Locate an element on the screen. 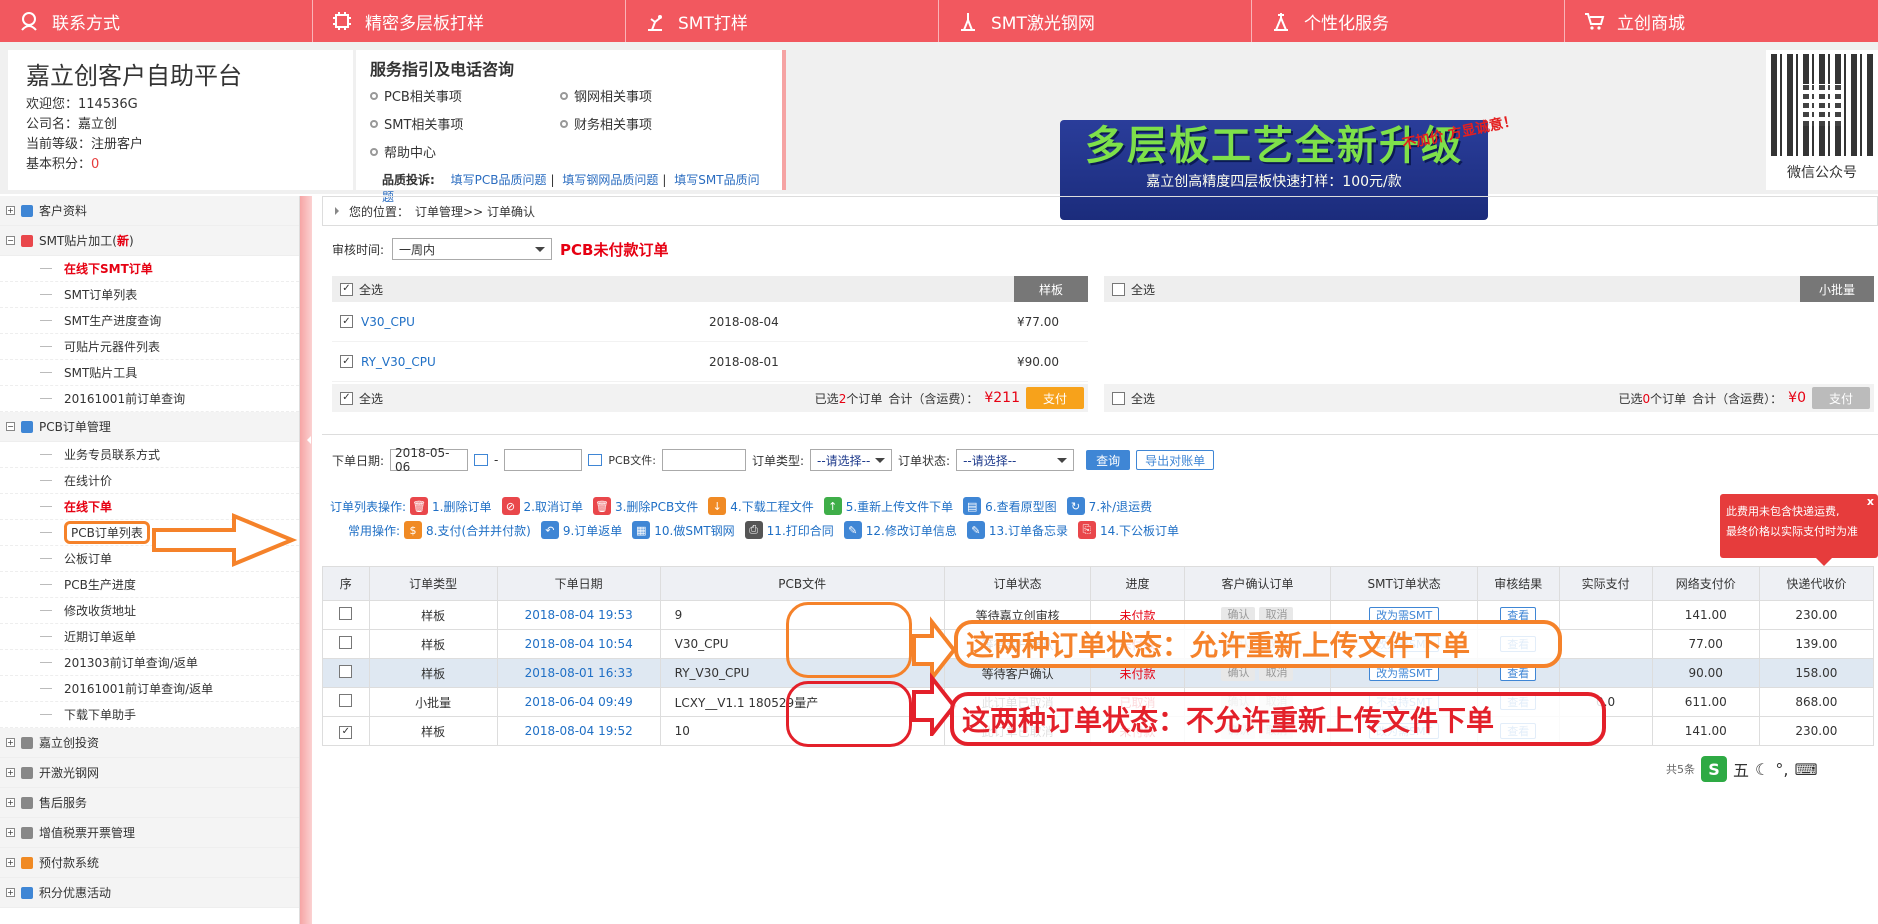  sidebar-item: 可贴片元器件列表 is located at coordinates (149, 347).